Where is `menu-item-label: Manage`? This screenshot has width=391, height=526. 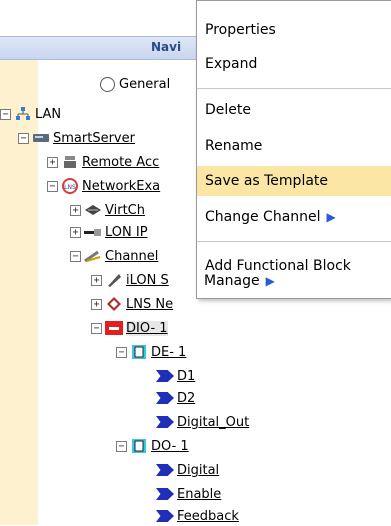 menu-item-label: Manage is located at coordinates (232, 281).